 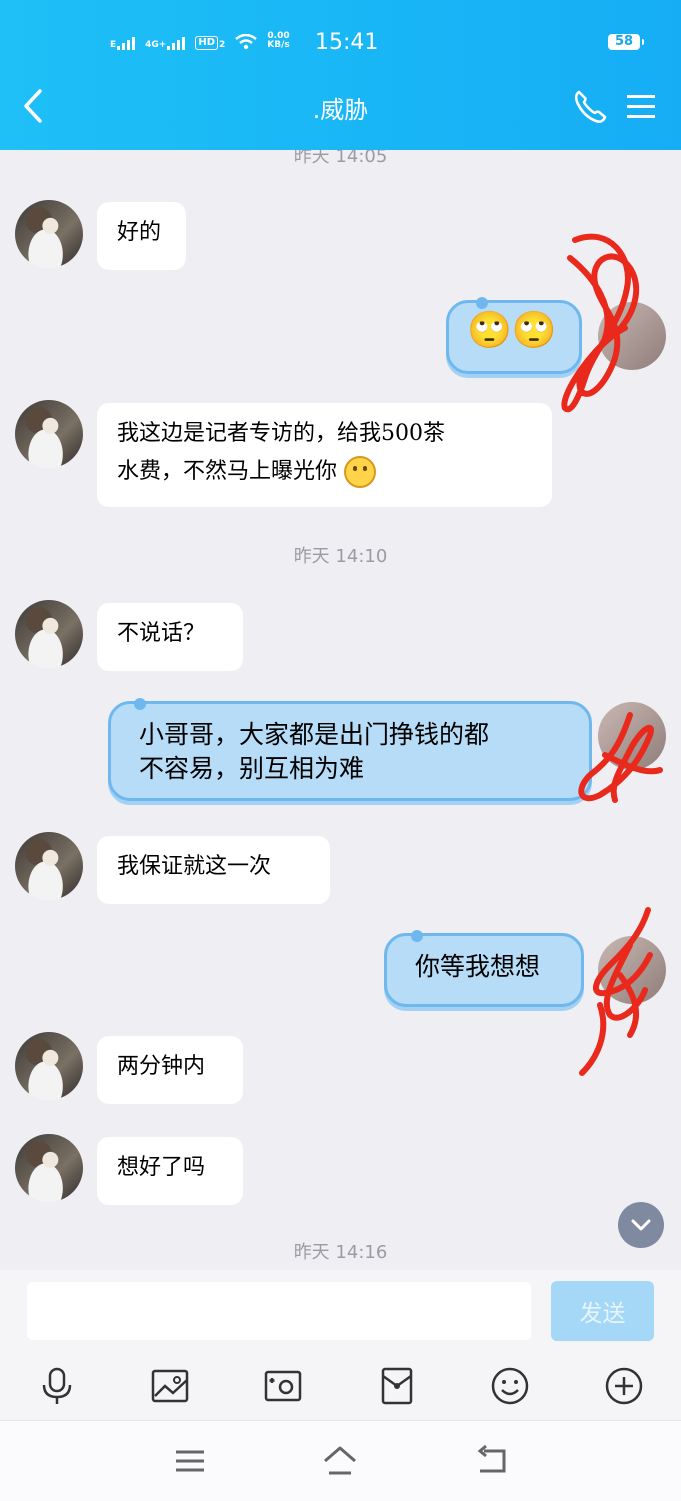 I want to click on recent-apps-icon, so click(x=190, y=1461).